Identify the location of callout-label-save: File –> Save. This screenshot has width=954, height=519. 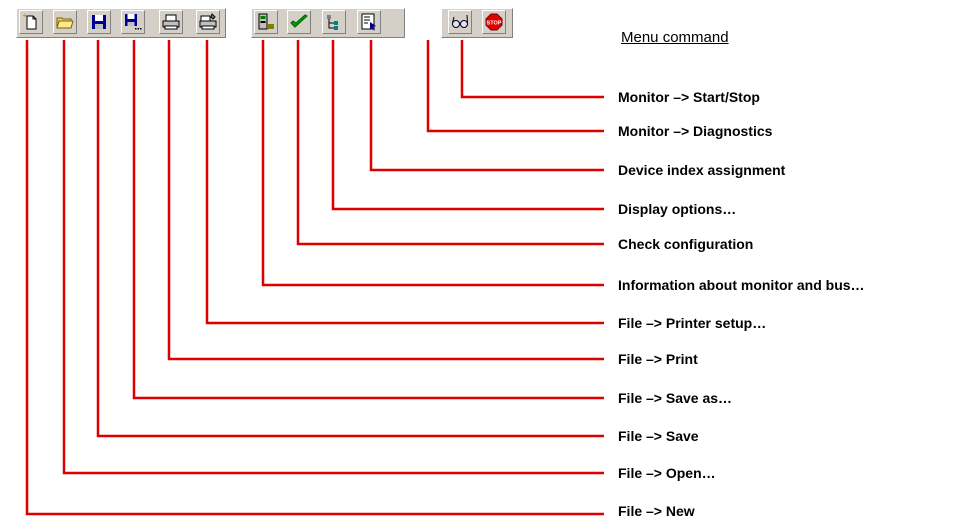
(658, 436).